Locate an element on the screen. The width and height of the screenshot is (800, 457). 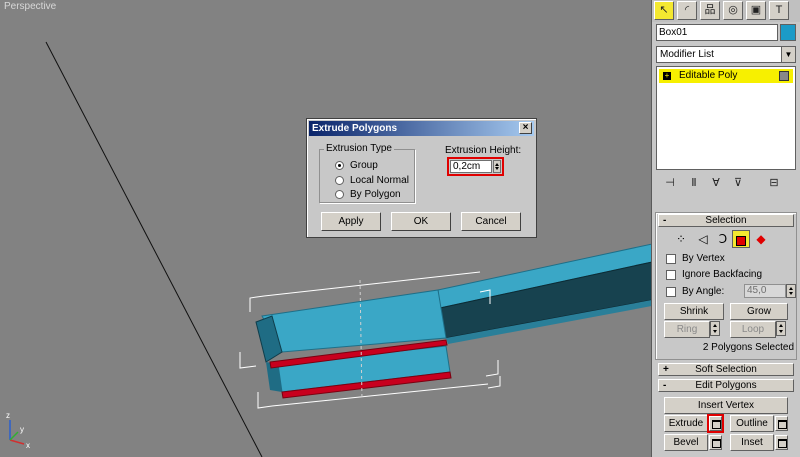
selection-rollout-header: - Selection is located at coordinates (726, 220).